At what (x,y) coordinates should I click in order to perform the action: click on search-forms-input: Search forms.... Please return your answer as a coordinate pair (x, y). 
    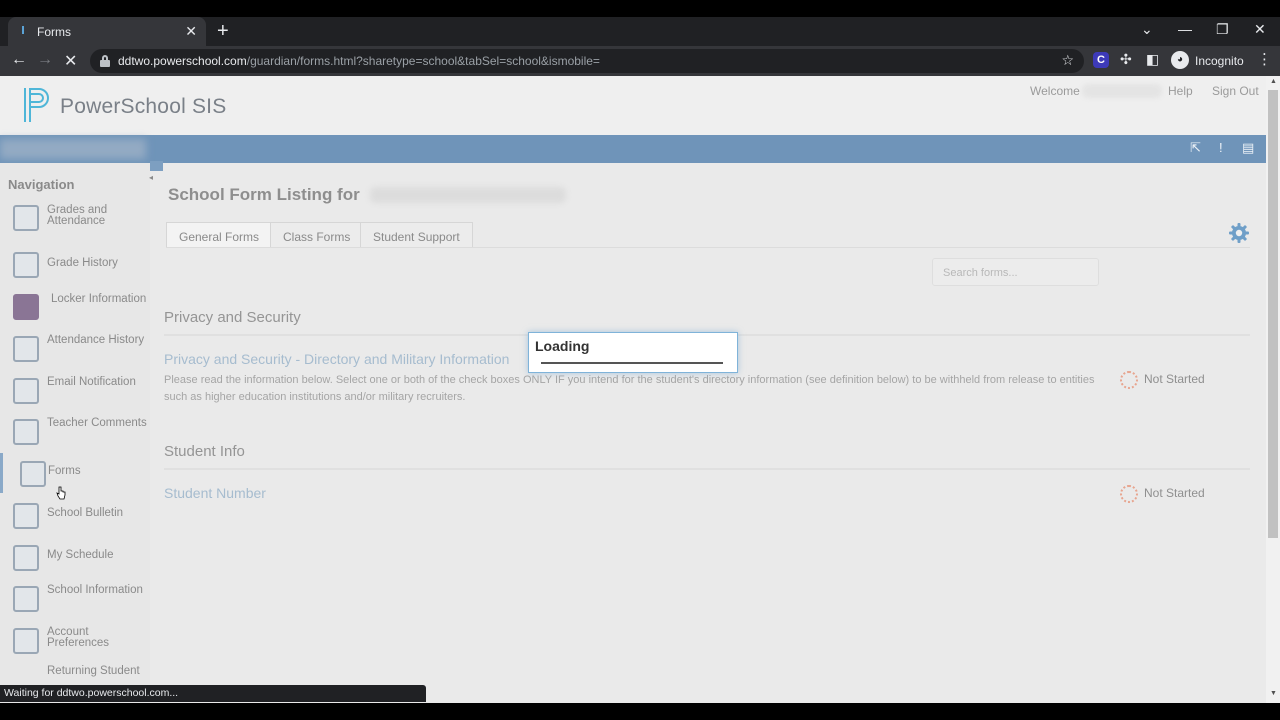
    Looking at the image, I should click on (1015, 272).